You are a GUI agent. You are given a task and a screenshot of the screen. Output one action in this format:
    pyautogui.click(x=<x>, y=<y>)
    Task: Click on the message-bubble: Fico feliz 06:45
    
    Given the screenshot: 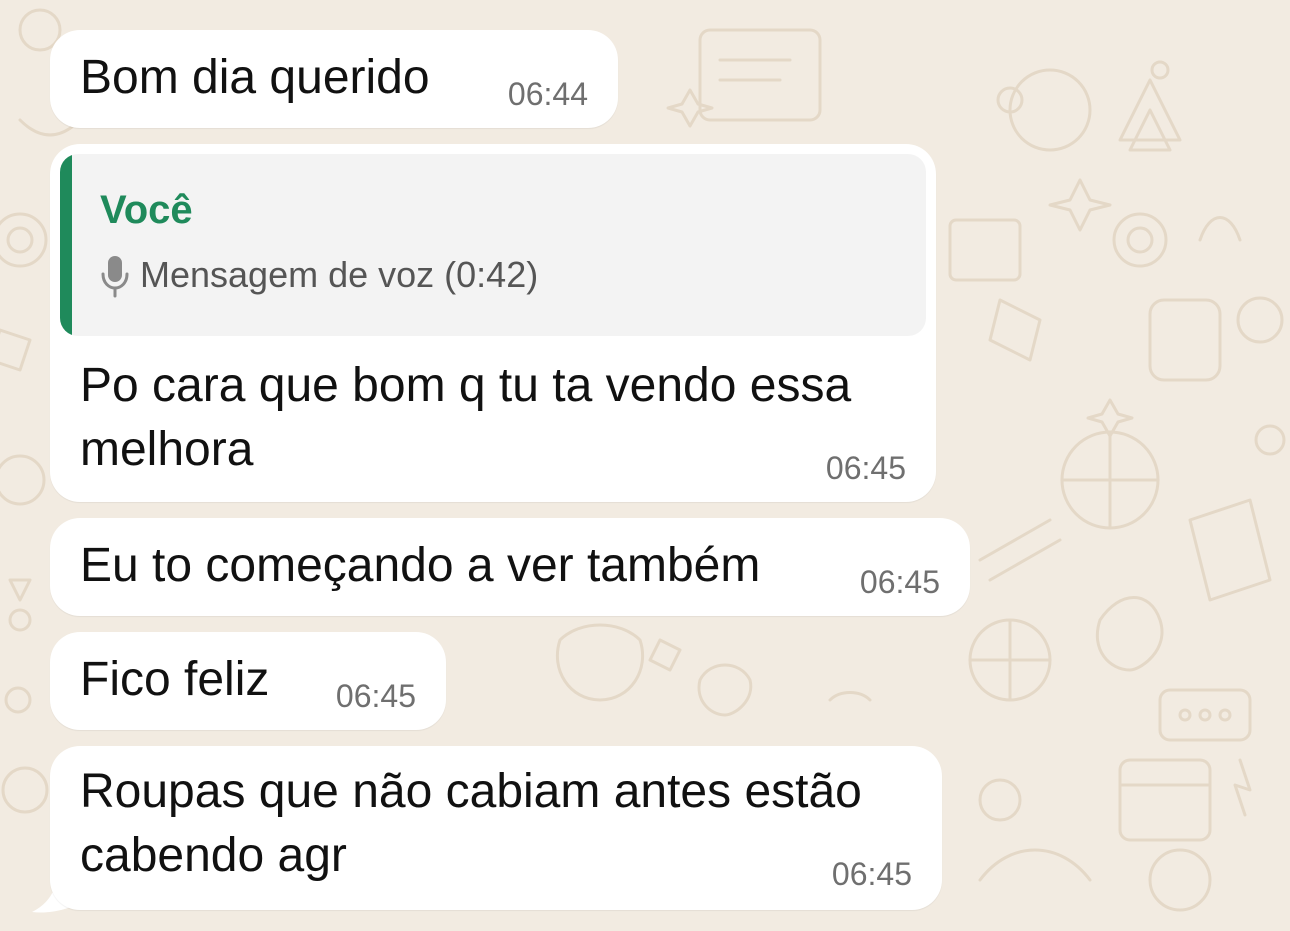 What is the action you would take?
    pyautogui.click(x=248, y=681)
    